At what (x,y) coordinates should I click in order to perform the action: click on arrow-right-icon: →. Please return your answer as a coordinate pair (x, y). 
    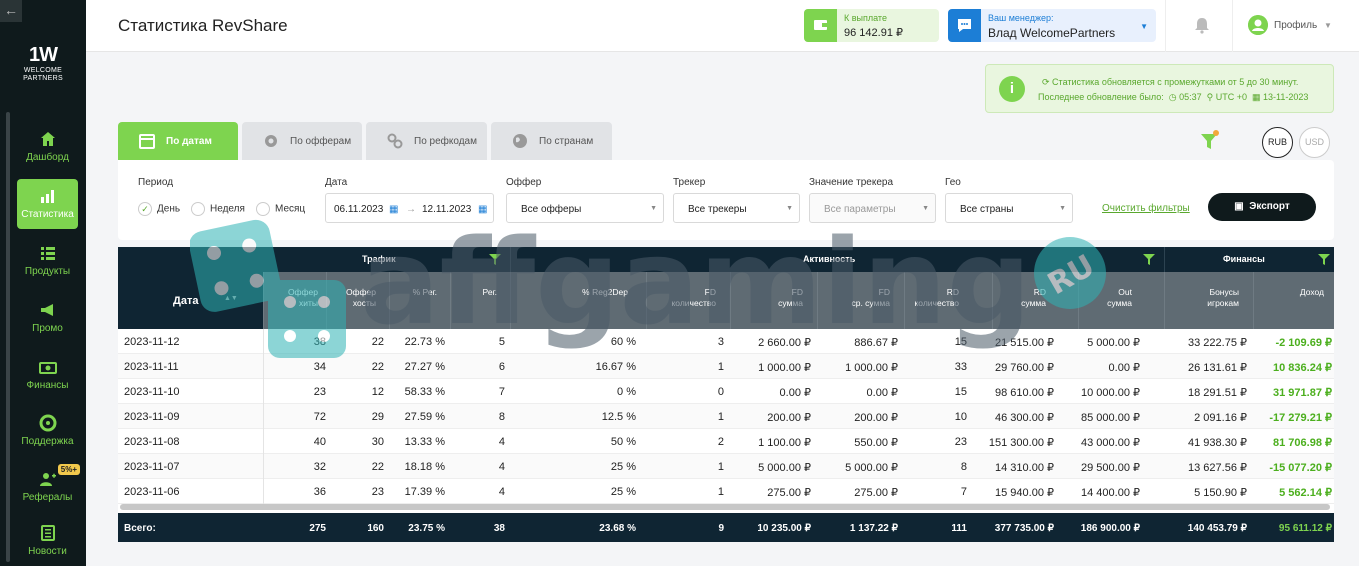
    Looking at the image, I should click on (411, 209).